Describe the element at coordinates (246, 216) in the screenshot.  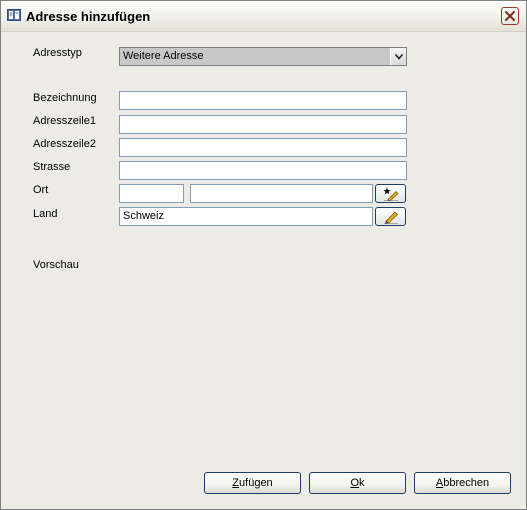
I see `land-field: Schweiz` at that location.